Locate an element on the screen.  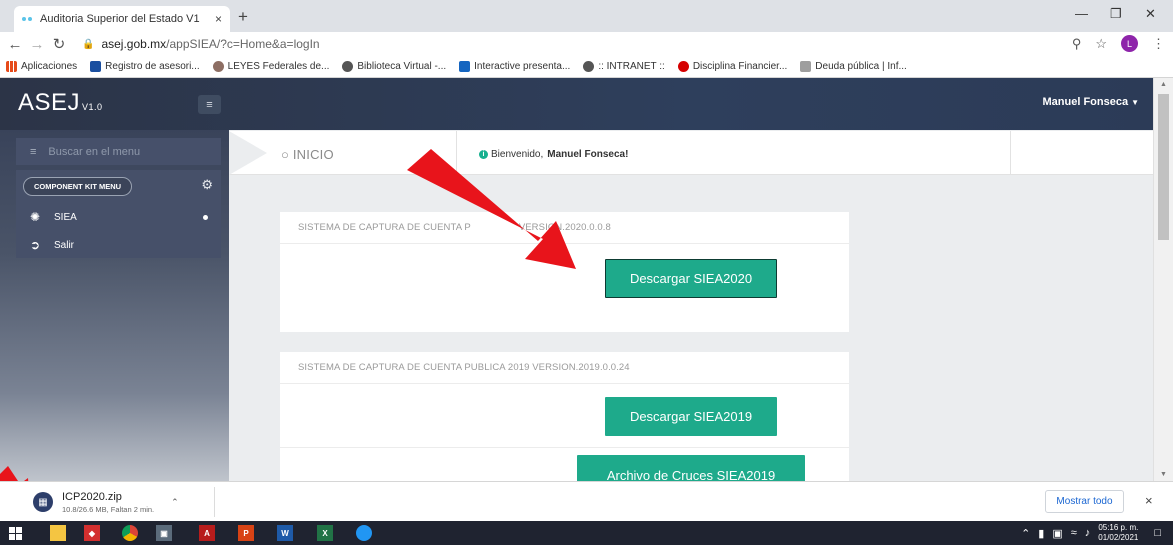
word-icon: W is located at coordinates (285, 533).